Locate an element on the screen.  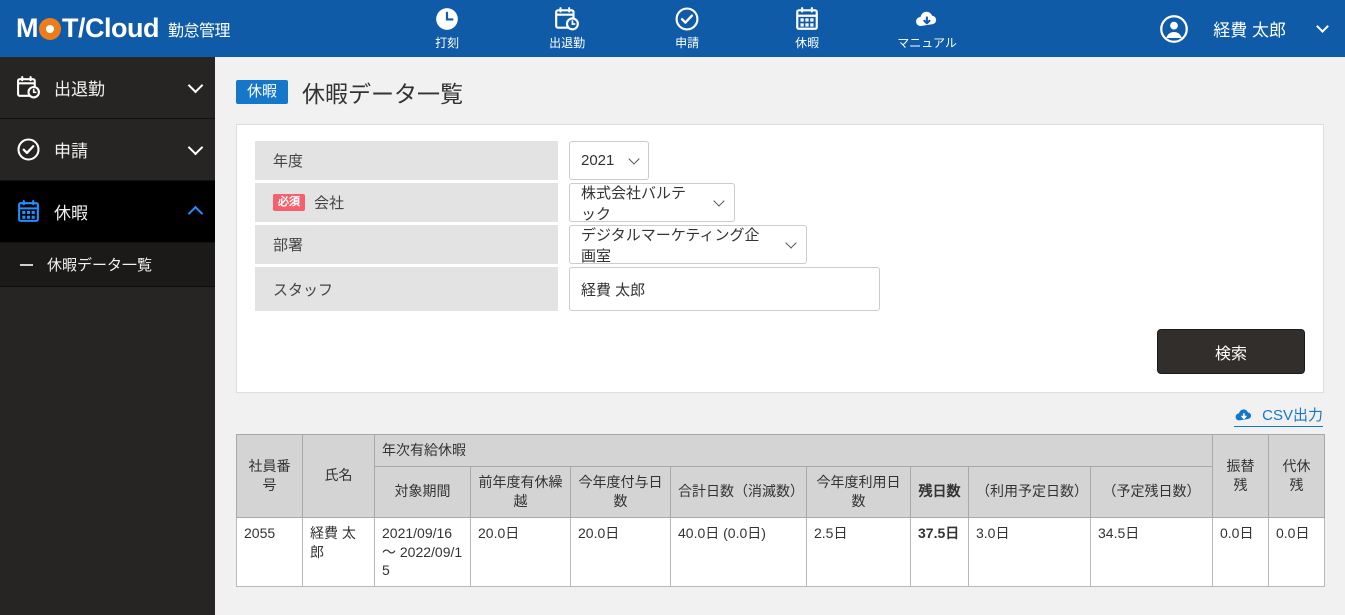
page-category-badge: 休暇 is located at coordinates (262, 92).